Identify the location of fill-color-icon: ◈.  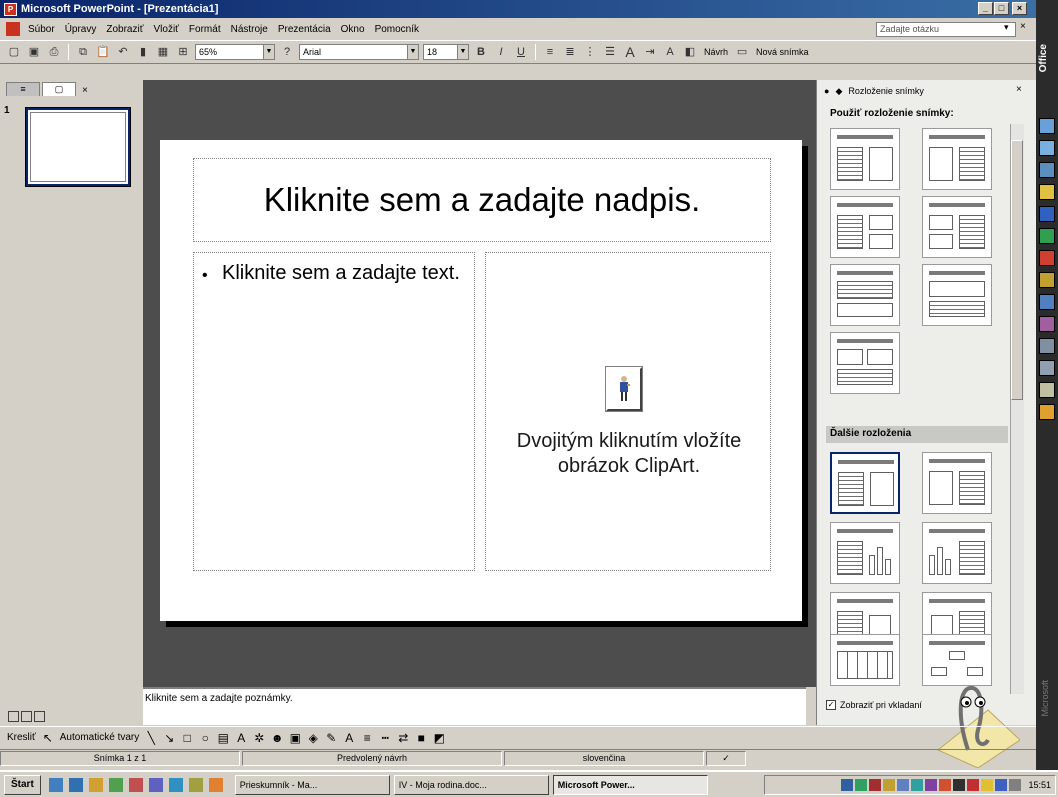
(313, 738).